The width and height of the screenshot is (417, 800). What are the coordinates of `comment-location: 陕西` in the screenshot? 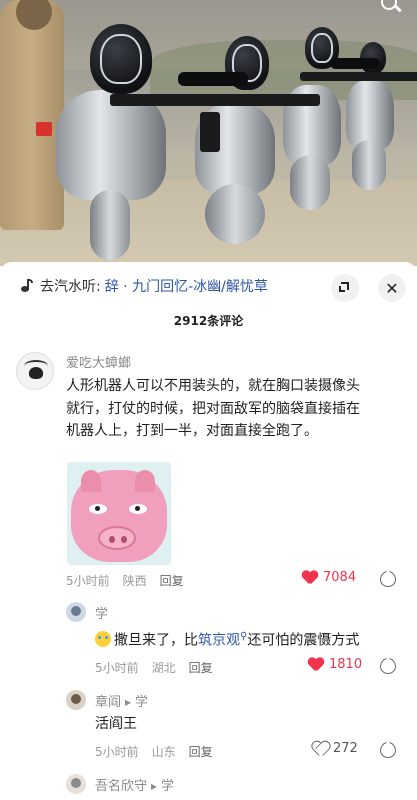 It's located at (134, 581).